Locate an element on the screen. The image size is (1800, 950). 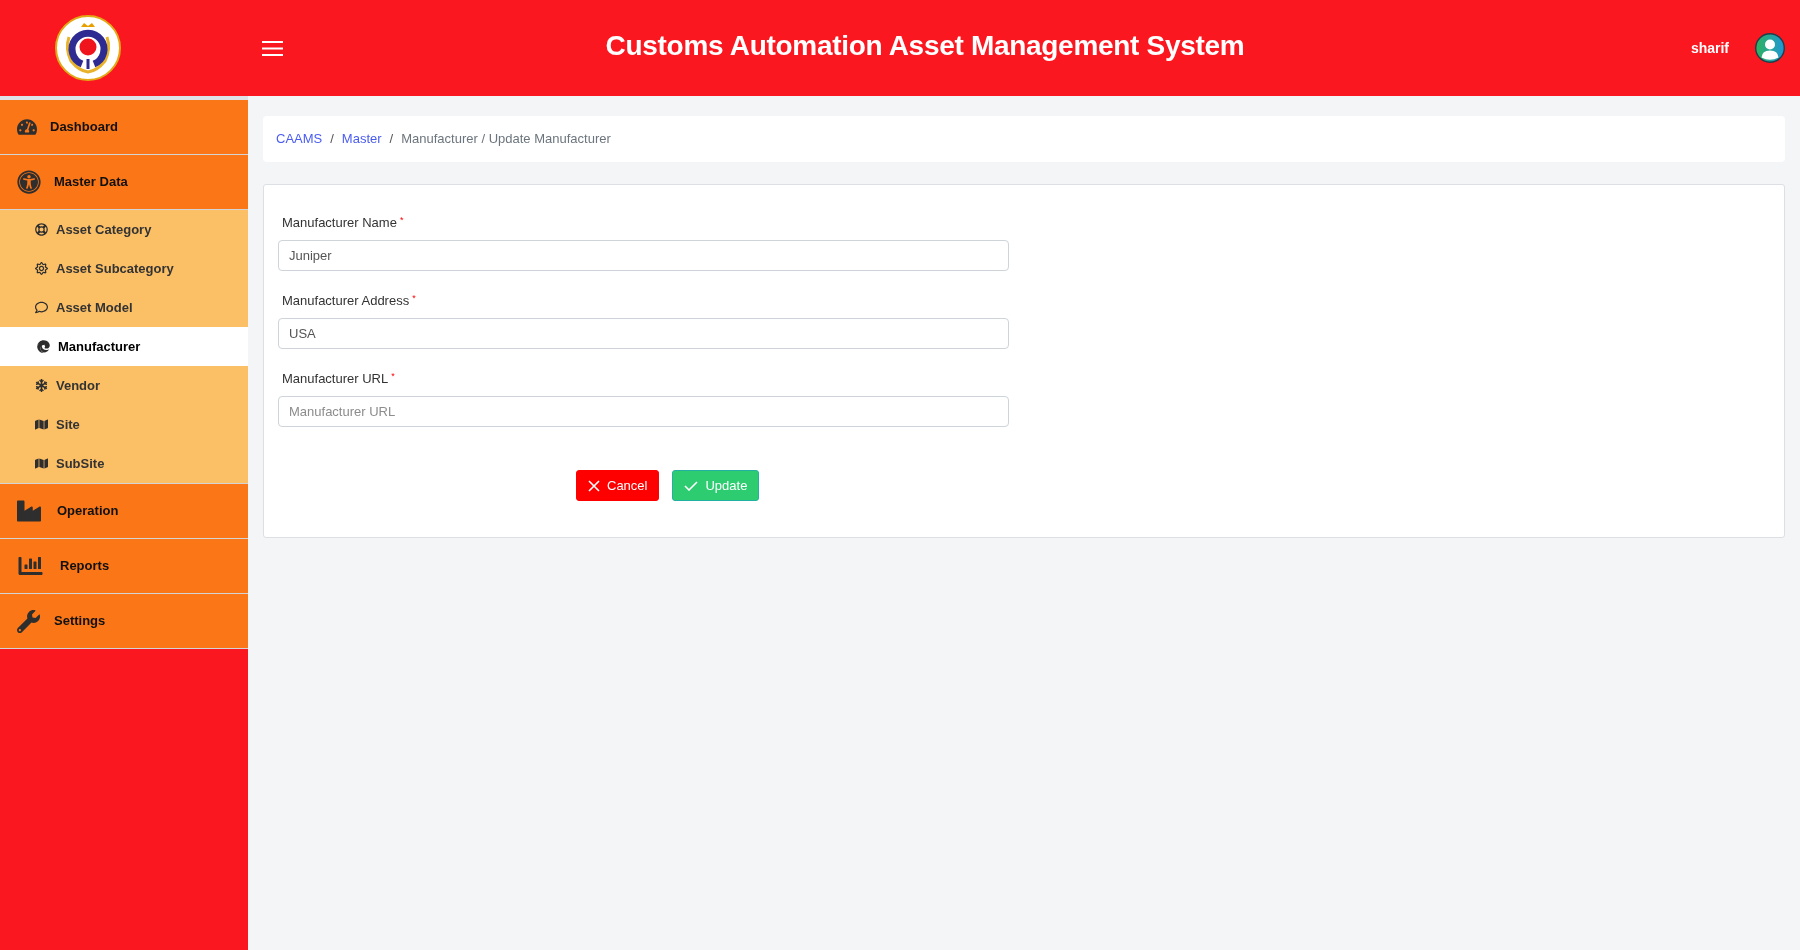
field-label: Manufacturer URL is located at coordinates (335, 379).